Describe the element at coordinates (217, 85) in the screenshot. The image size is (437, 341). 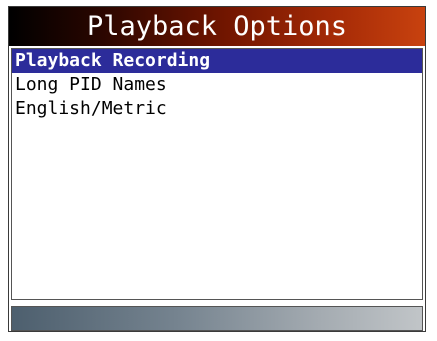
I see `menu-item-long-pid-names: Long PID Names` at that location.